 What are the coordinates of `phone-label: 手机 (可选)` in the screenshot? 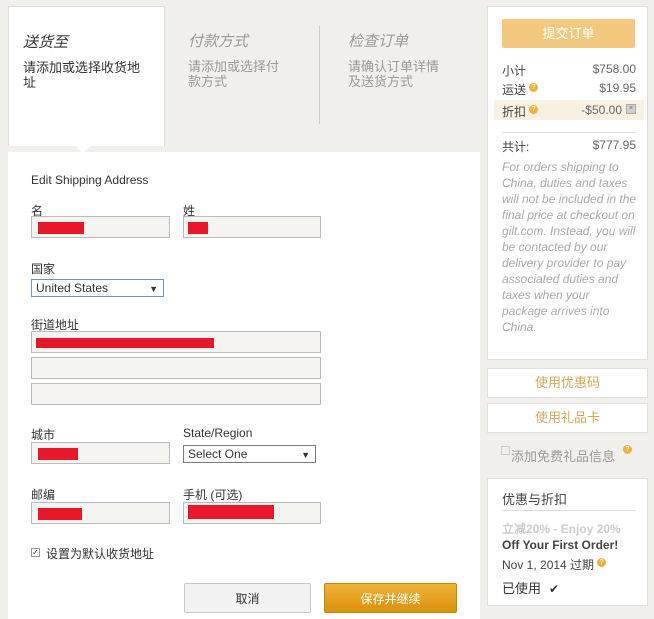 It's located at (213, 495).